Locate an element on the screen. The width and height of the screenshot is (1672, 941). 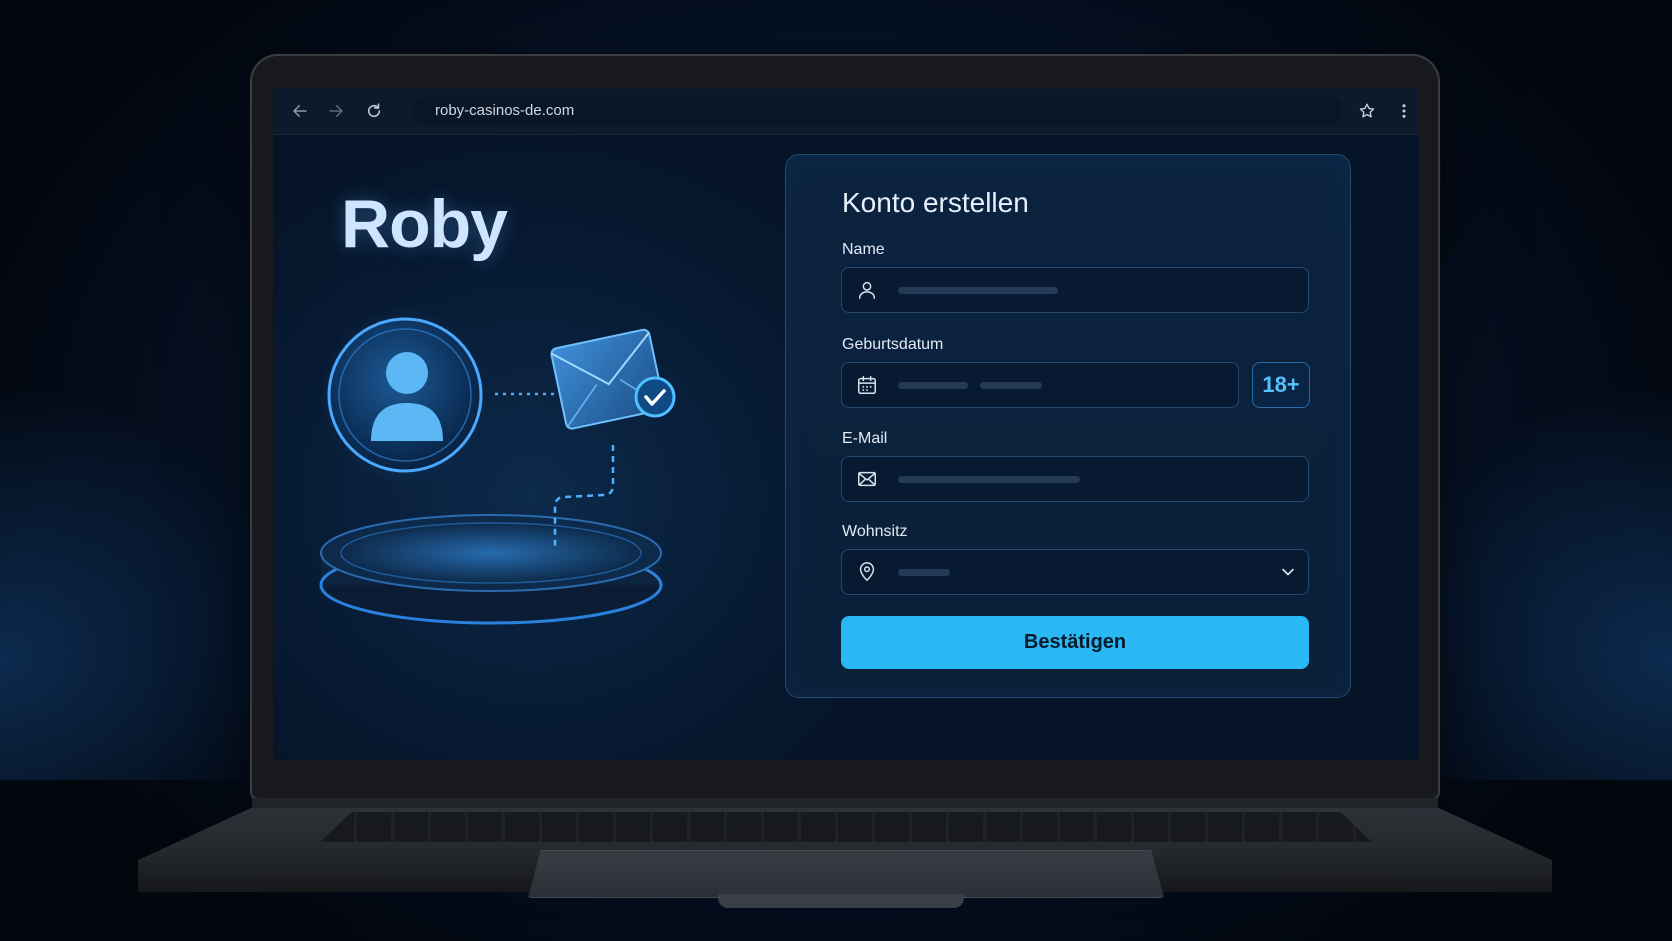
laptop-keyboard is located at coordinates (846, 827).